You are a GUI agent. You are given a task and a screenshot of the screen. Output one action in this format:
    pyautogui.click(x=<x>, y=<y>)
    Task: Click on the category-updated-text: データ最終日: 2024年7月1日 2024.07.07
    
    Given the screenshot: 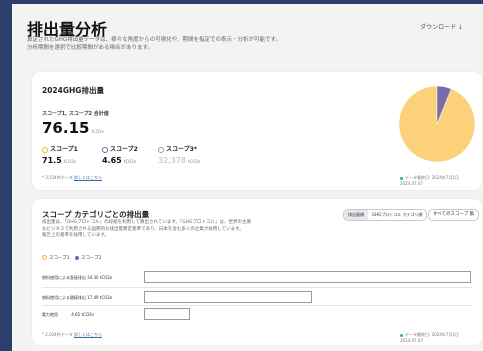 What is the action you would take?
    pyautogui.click(x=429, y=337)
    